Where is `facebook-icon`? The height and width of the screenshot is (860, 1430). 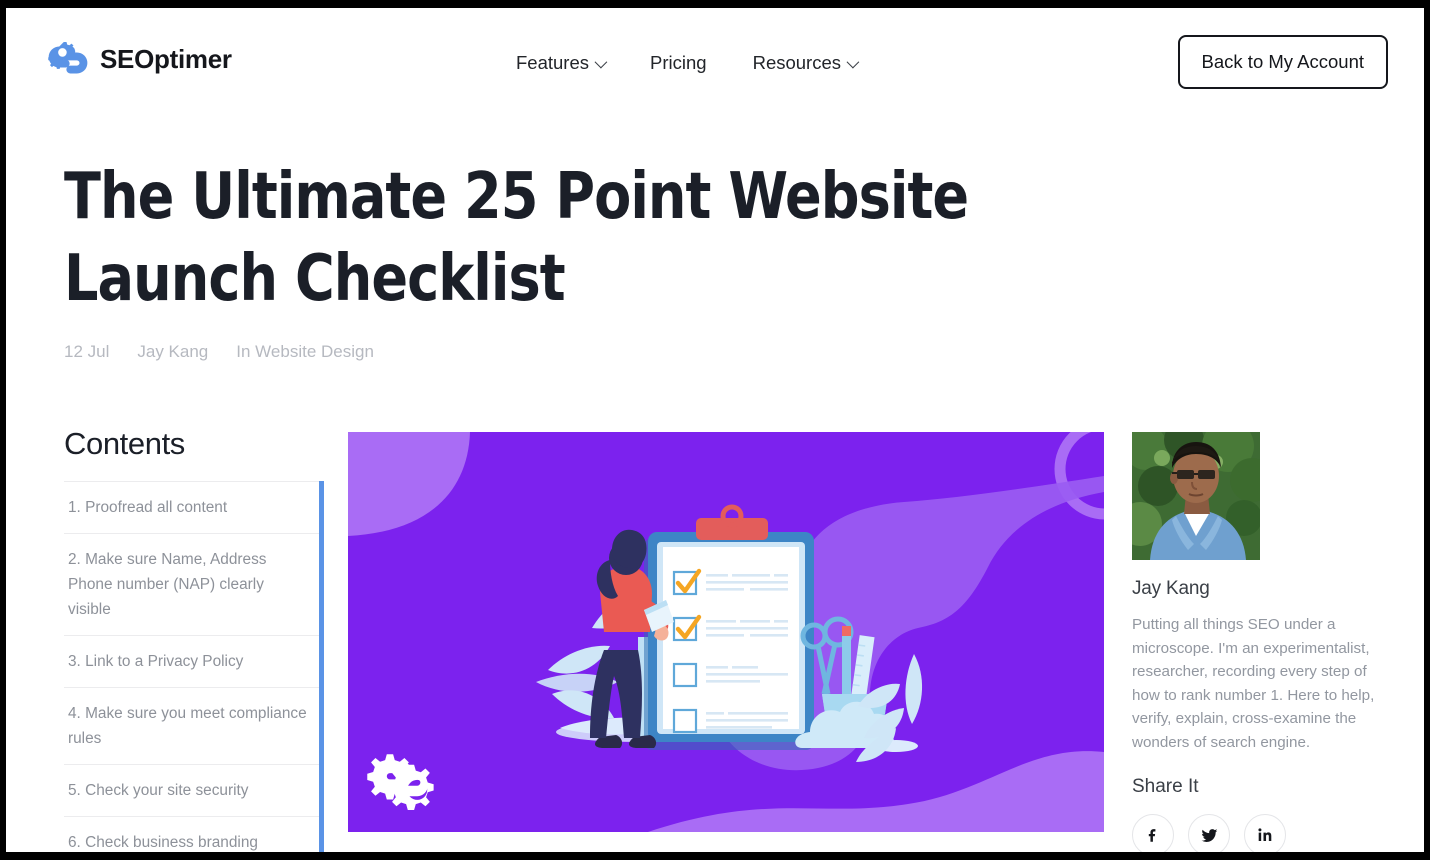 facebook-icon is located at coordinates (1153, 835).